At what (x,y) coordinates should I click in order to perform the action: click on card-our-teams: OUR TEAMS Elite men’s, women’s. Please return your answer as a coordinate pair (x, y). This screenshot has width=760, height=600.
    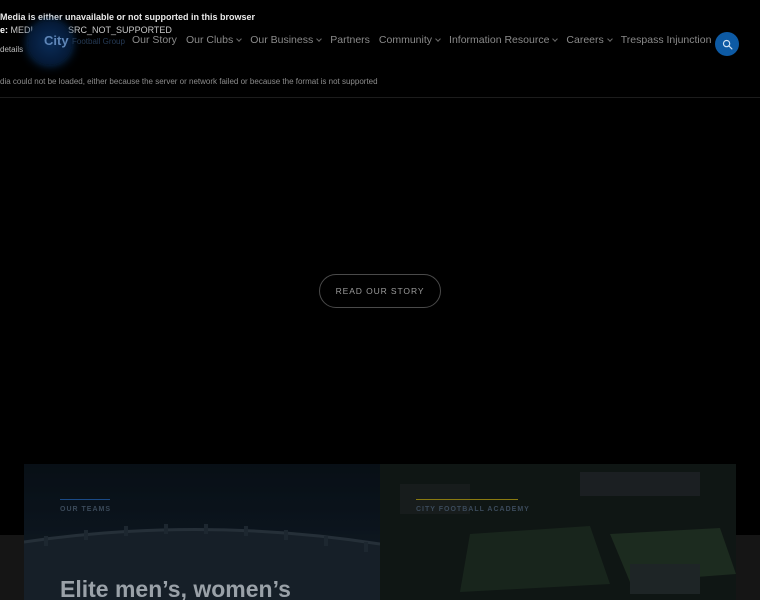
    Looking at the image, I should click on (202, 532).